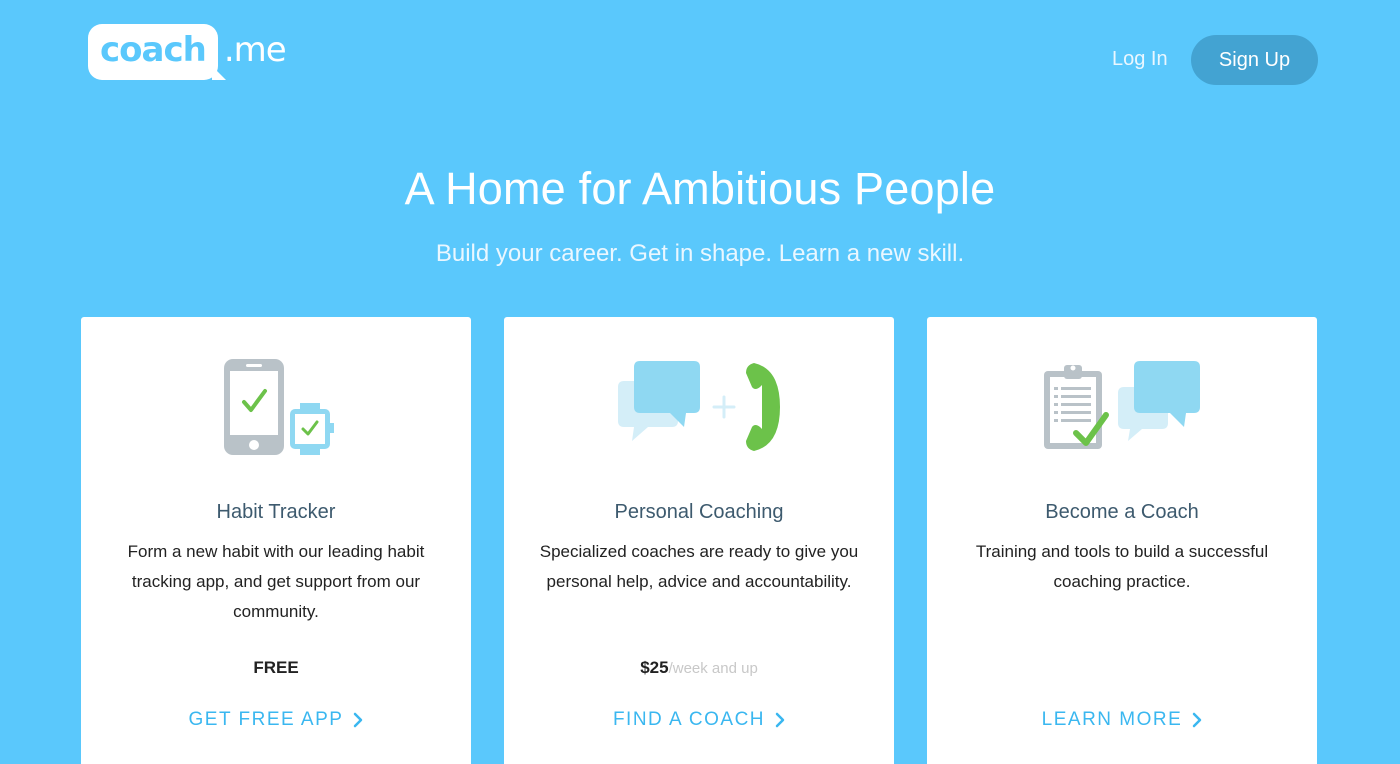 The height and width of the screenshot is (764, 1400). I want to click on learn-more-link: LEARN MORE, so click(1122, 720).